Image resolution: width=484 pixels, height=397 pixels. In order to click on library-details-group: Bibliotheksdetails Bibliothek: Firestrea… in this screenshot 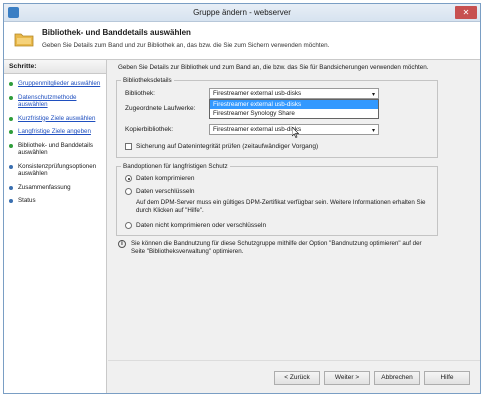, I will do `click(277, 117)`.